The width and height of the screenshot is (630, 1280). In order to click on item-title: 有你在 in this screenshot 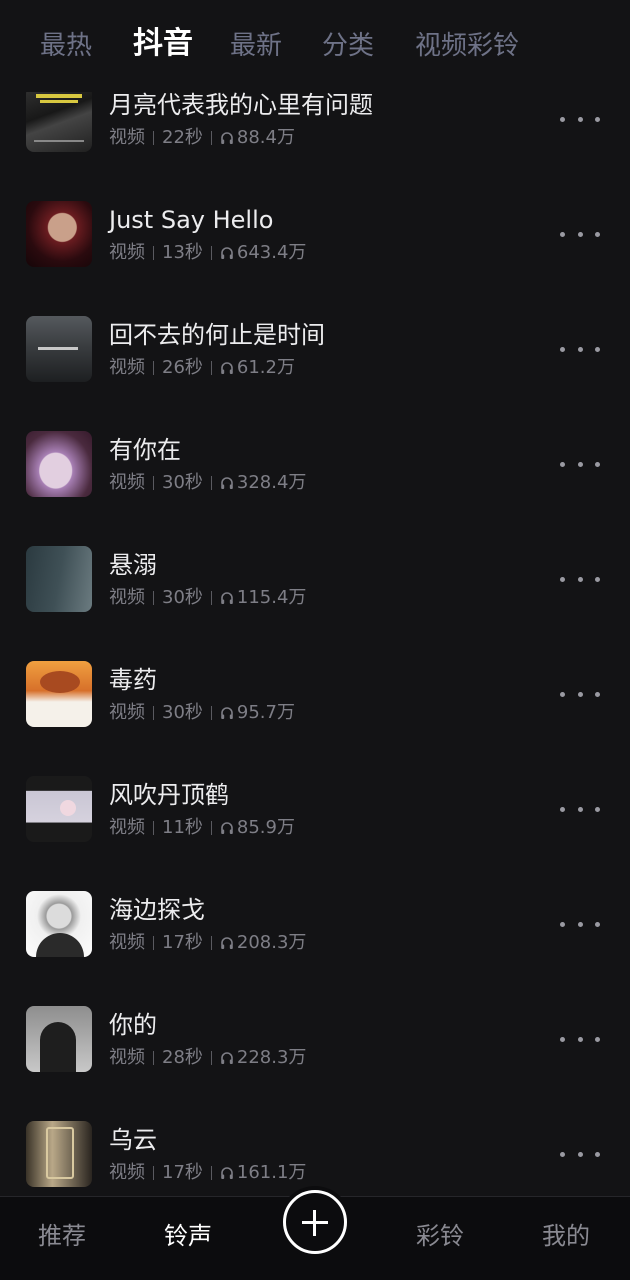, I will do `click(145, 450)`.